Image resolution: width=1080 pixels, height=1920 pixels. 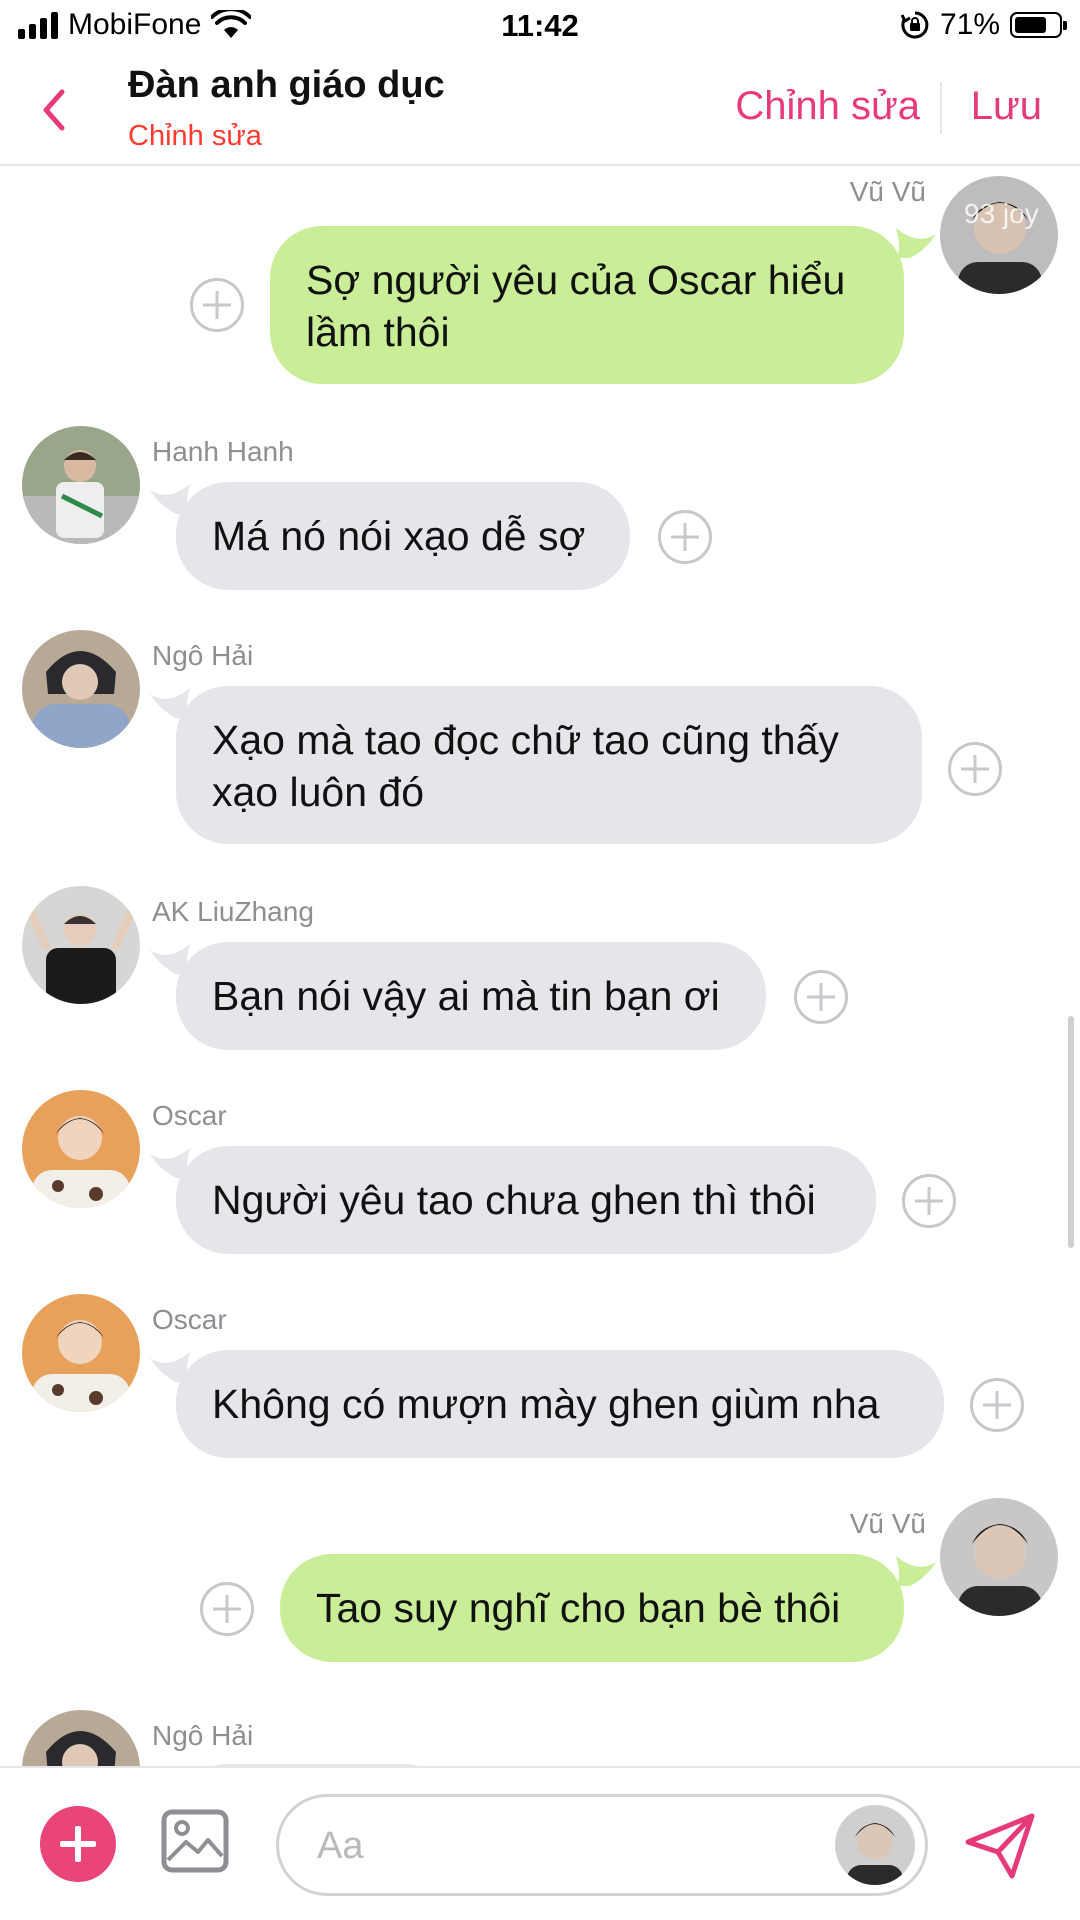 What do you see at coordinates (969, 24) in the screenshot?
I see `battery-percent: 71%` at bounding box center [969, 24].